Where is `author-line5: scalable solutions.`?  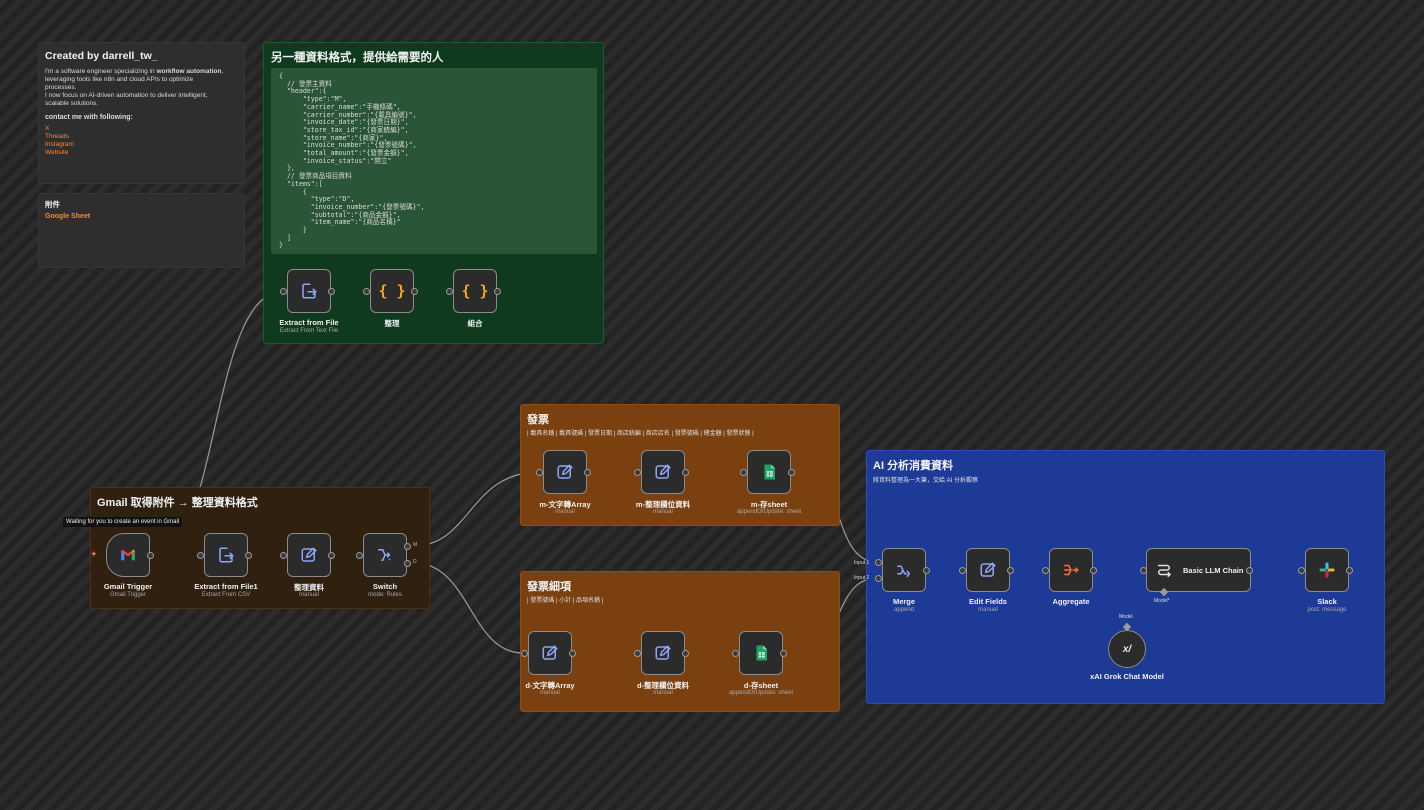
author-line5: scalable solutions. is located at coordinates (72, 103).